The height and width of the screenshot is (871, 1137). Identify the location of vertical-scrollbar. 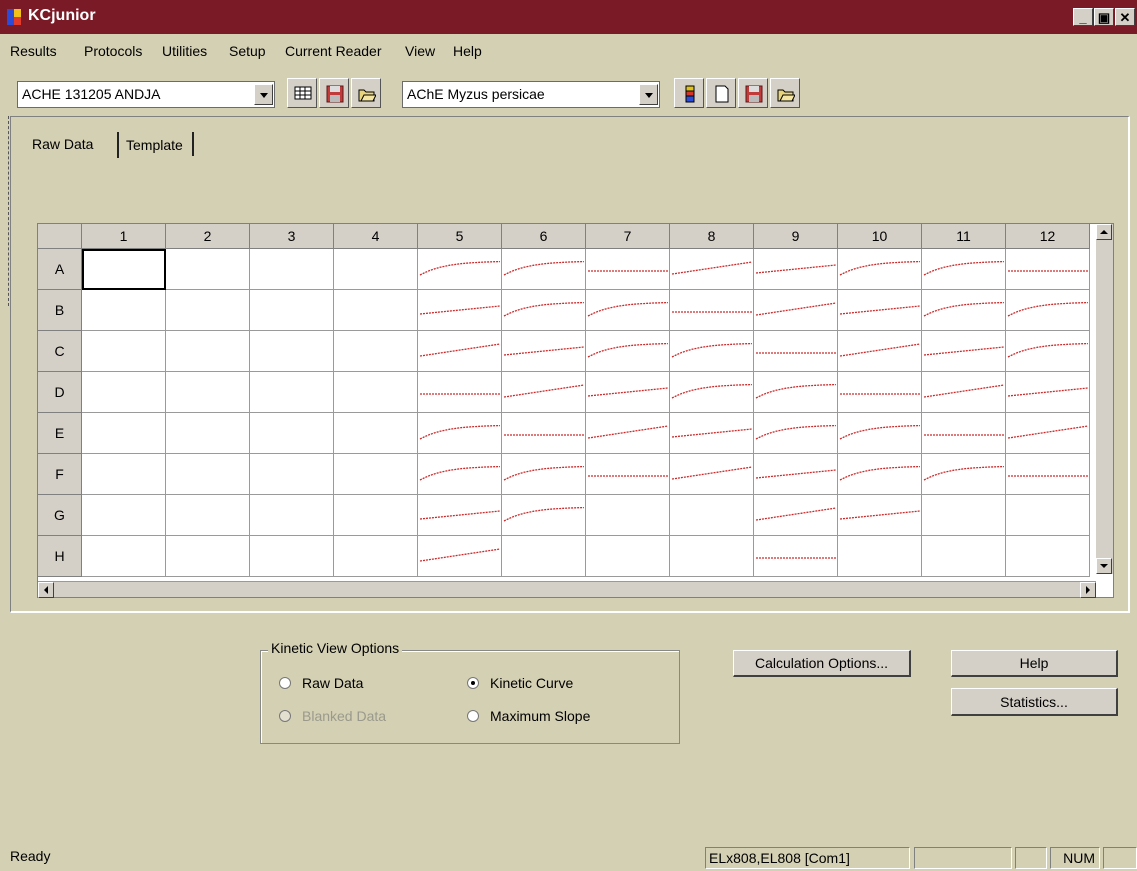
(1104, 399).